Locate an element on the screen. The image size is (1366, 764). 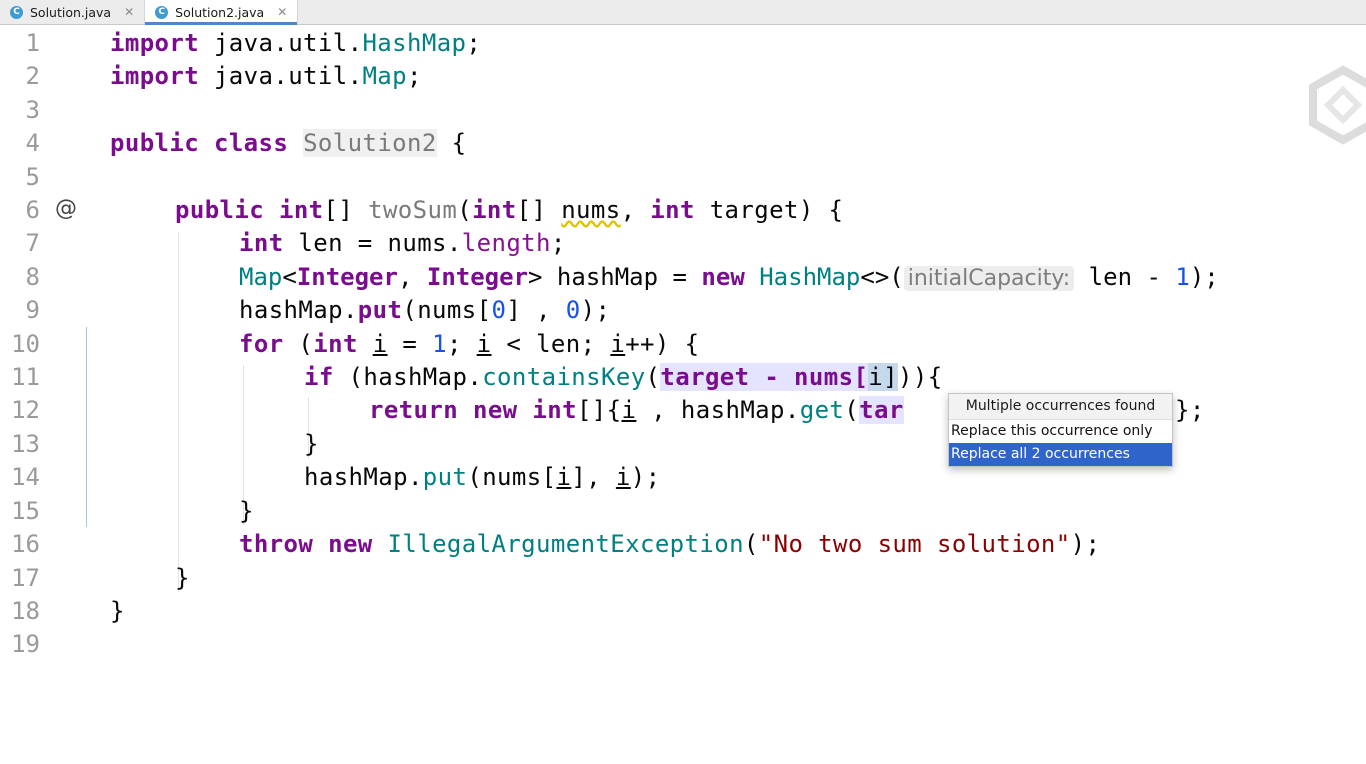
keyword: for is located at coordinates (261, 344).